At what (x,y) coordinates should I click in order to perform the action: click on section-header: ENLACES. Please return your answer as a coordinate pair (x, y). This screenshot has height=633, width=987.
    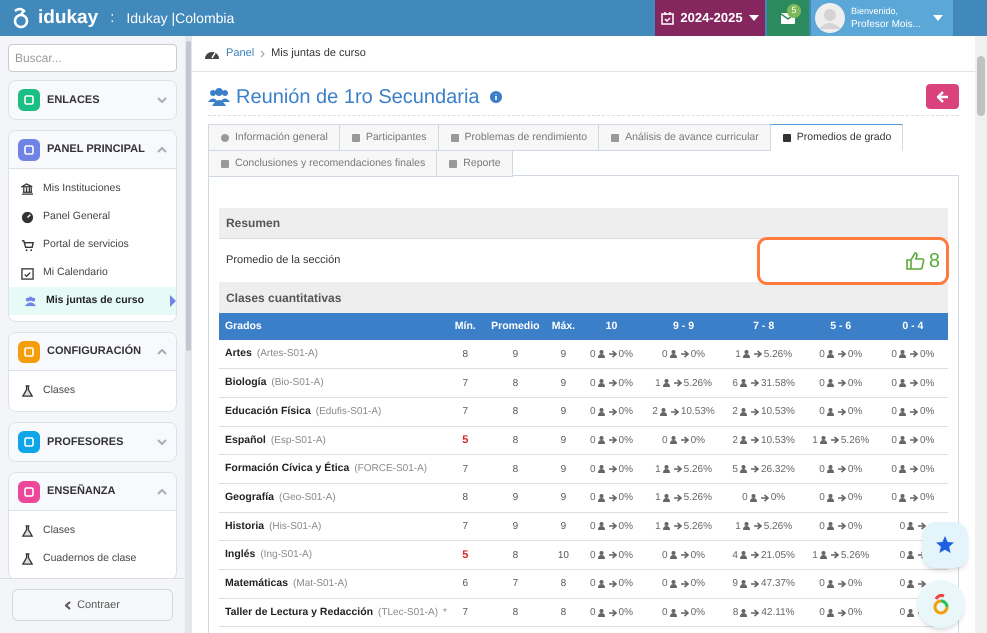
    Looking at the image, I should click on (92, 100).